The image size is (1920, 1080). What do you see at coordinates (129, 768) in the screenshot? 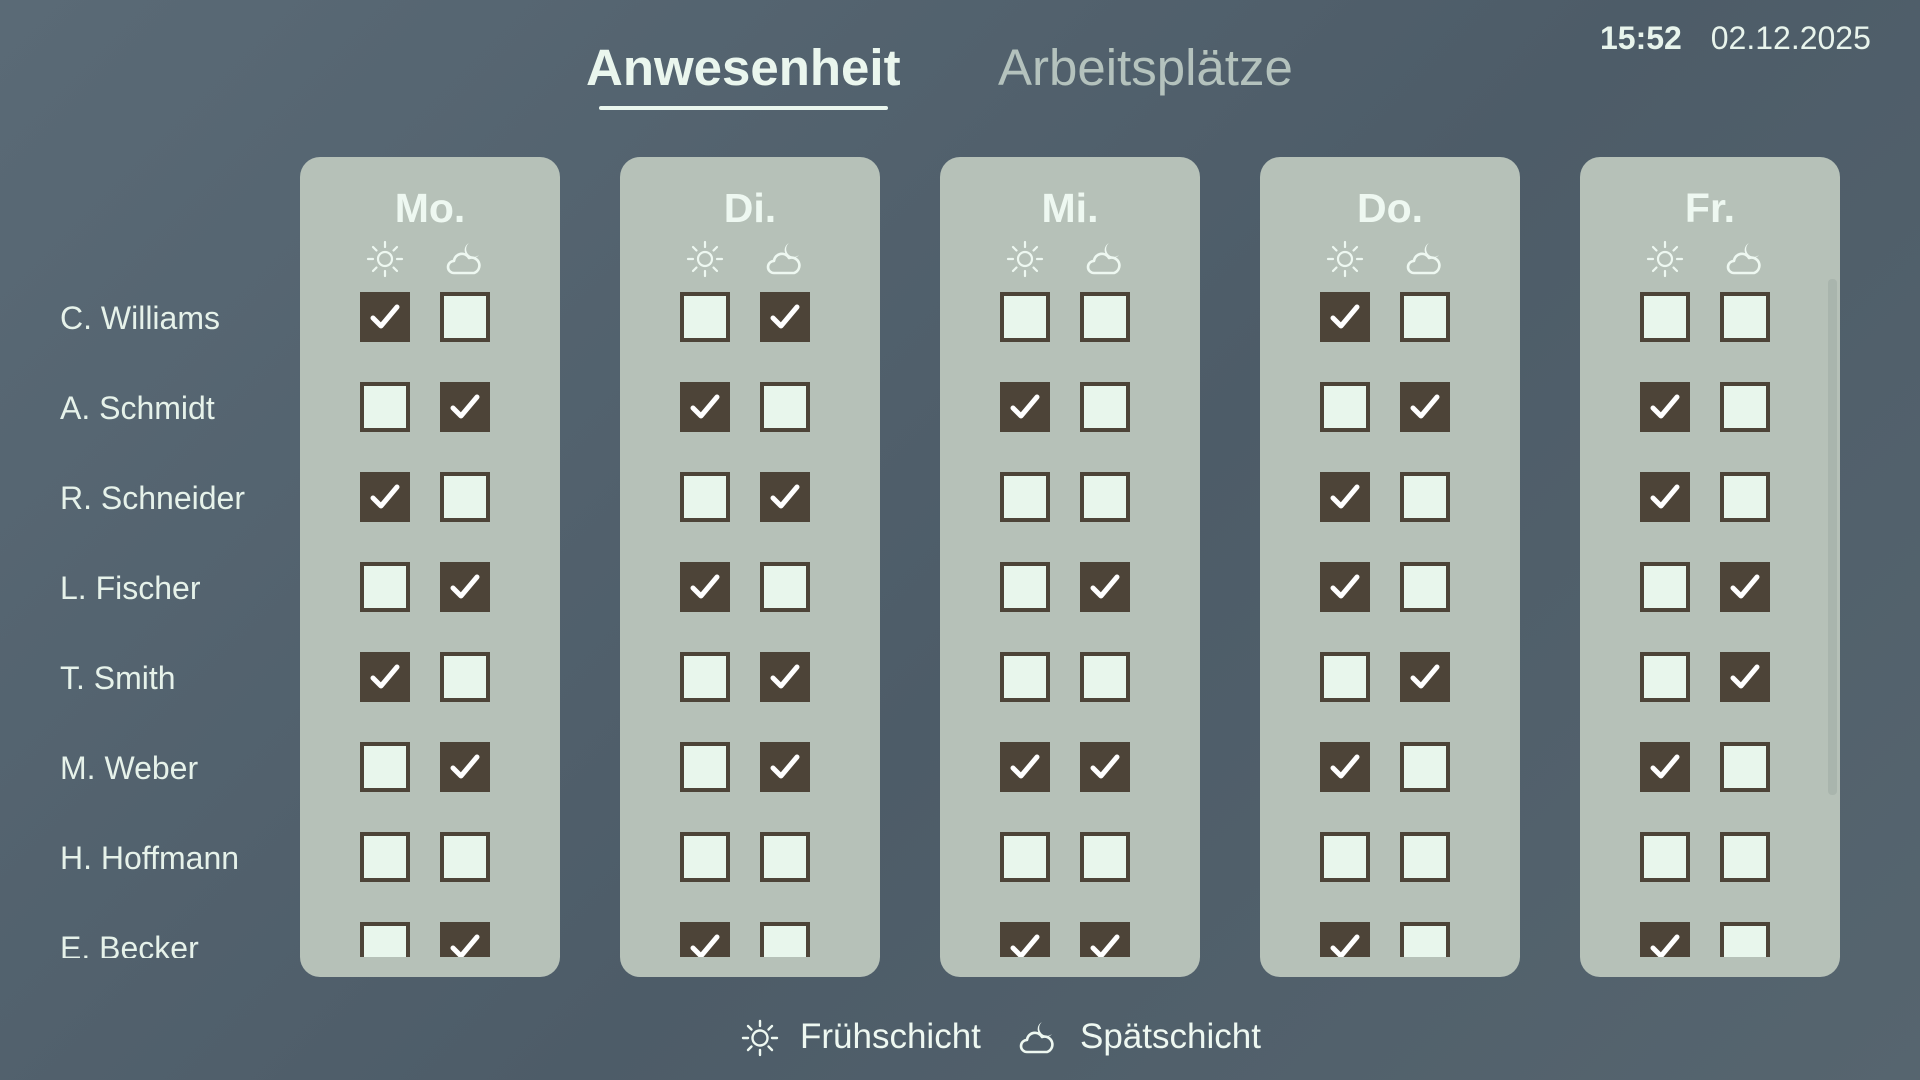
I see `employee-name: M. Weber` at bounding box center [129, 768].